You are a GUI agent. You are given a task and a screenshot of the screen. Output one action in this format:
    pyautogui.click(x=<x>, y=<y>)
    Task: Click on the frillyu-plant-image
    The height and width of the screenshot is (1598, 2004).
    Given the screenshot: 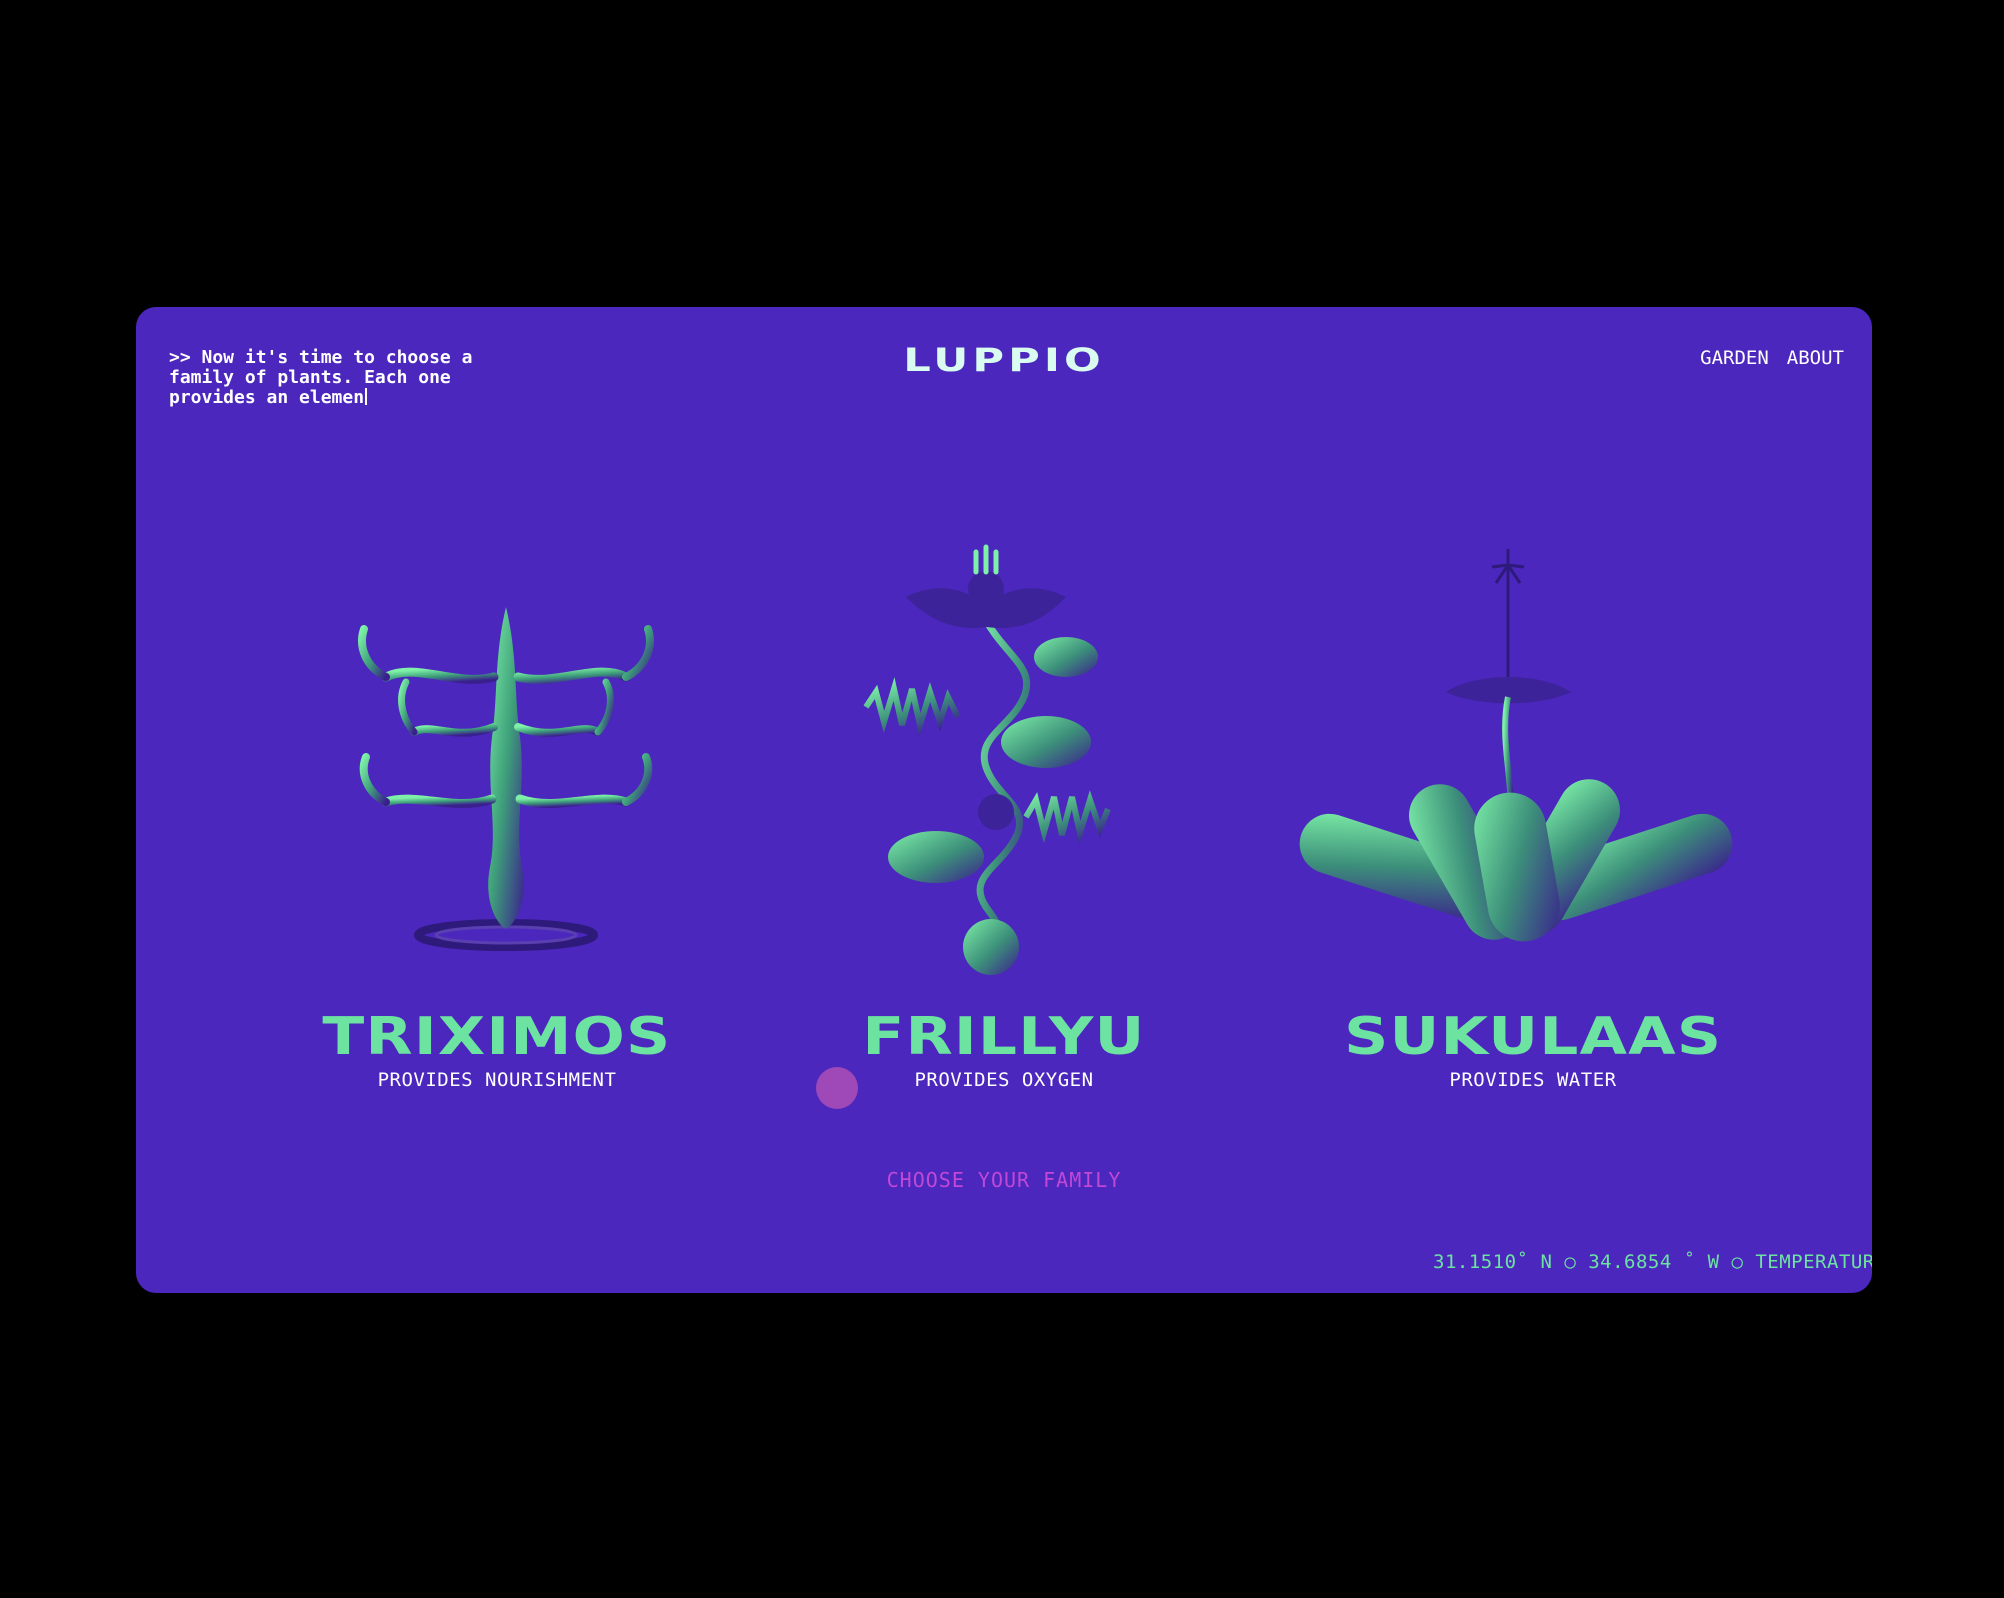 What is the action you would take?
    pyautogui.click(x=1006, y=757)
    